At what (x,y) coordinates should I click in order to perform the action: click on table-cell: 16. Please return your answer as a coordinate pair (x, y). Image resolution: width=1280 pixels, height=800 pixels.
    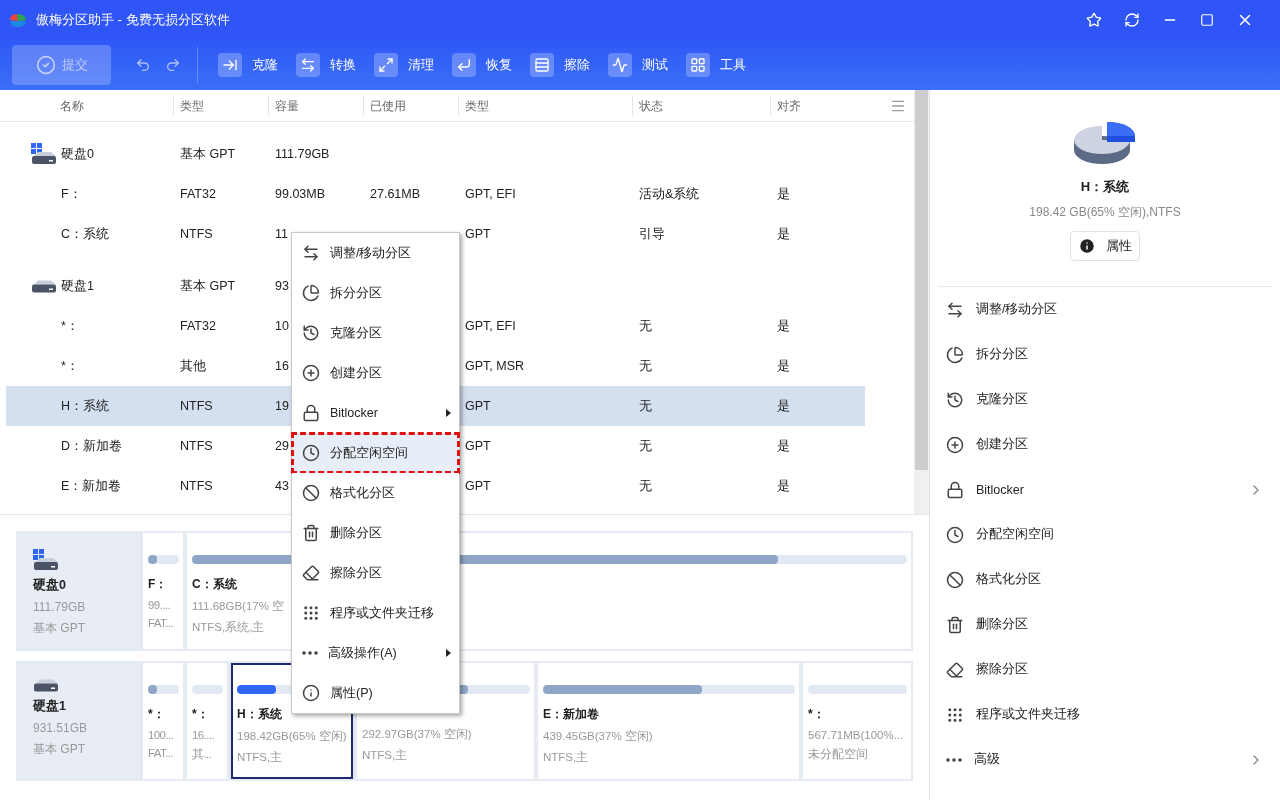
    Looking at the image, I should click on (282, 366).